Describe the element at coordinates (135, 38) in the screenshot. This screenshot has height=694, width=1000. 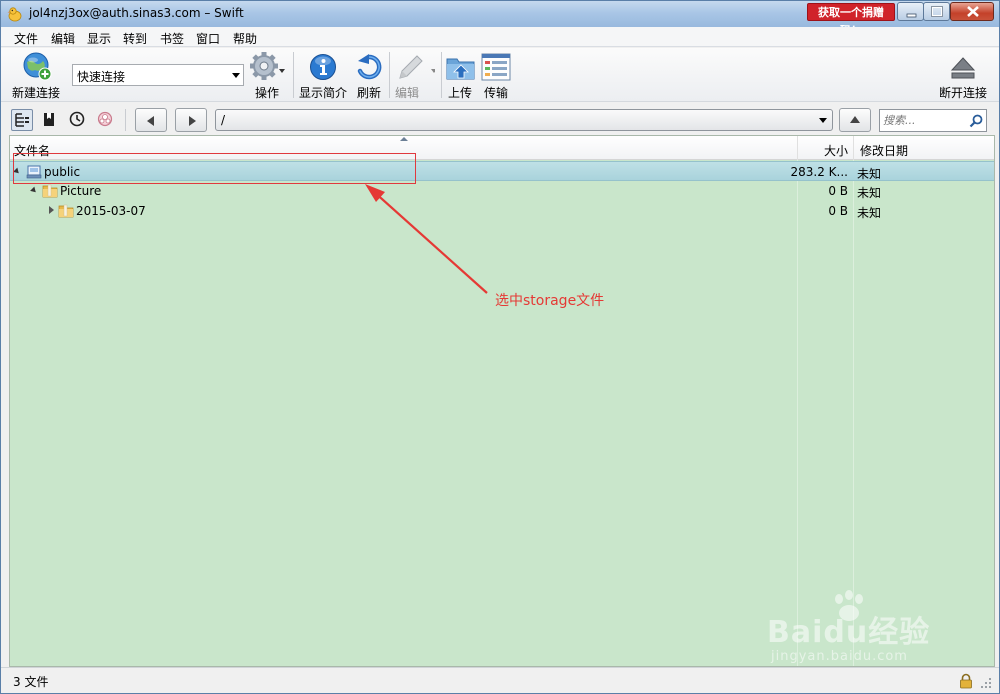
I see `menu-go: 转到` at that location.